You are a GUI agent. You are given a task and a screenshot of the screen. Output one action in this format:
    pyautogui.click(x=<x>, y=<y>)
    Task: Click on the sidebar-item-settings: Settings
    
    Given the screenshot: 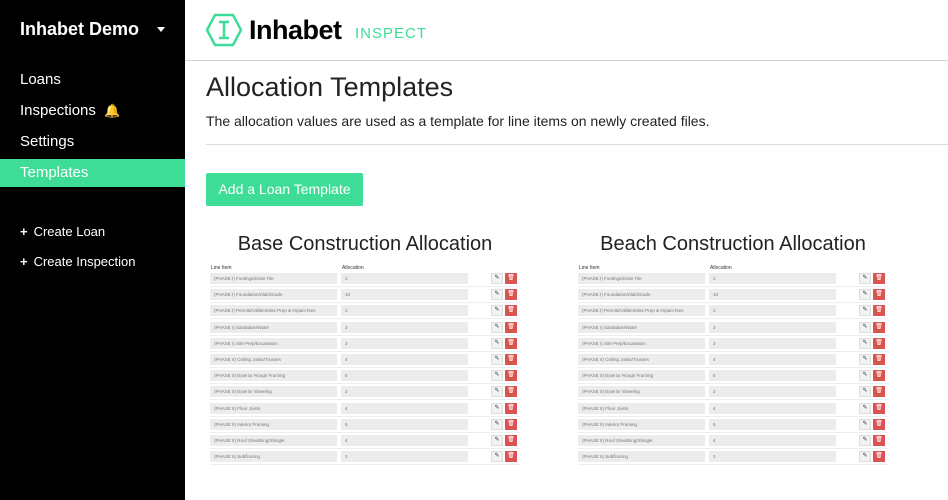 What is the action you would take?
    pyautogui.click(x=92, y=142)
    